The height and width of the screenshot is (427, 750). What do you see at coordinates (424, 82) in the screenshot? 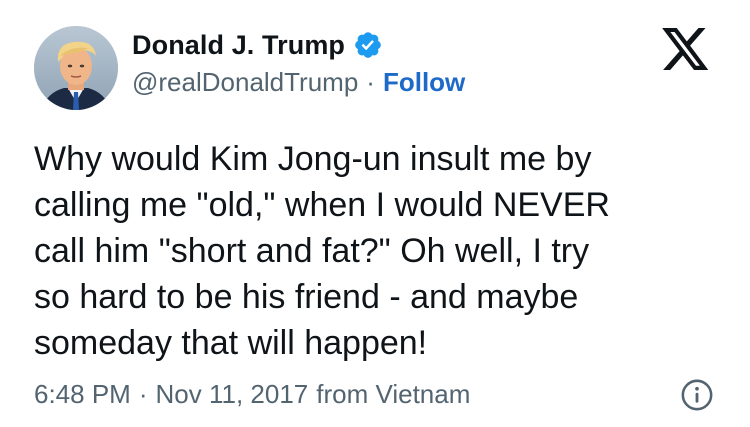
I see `follow-button: Follow` at bounding box center [424, 82].